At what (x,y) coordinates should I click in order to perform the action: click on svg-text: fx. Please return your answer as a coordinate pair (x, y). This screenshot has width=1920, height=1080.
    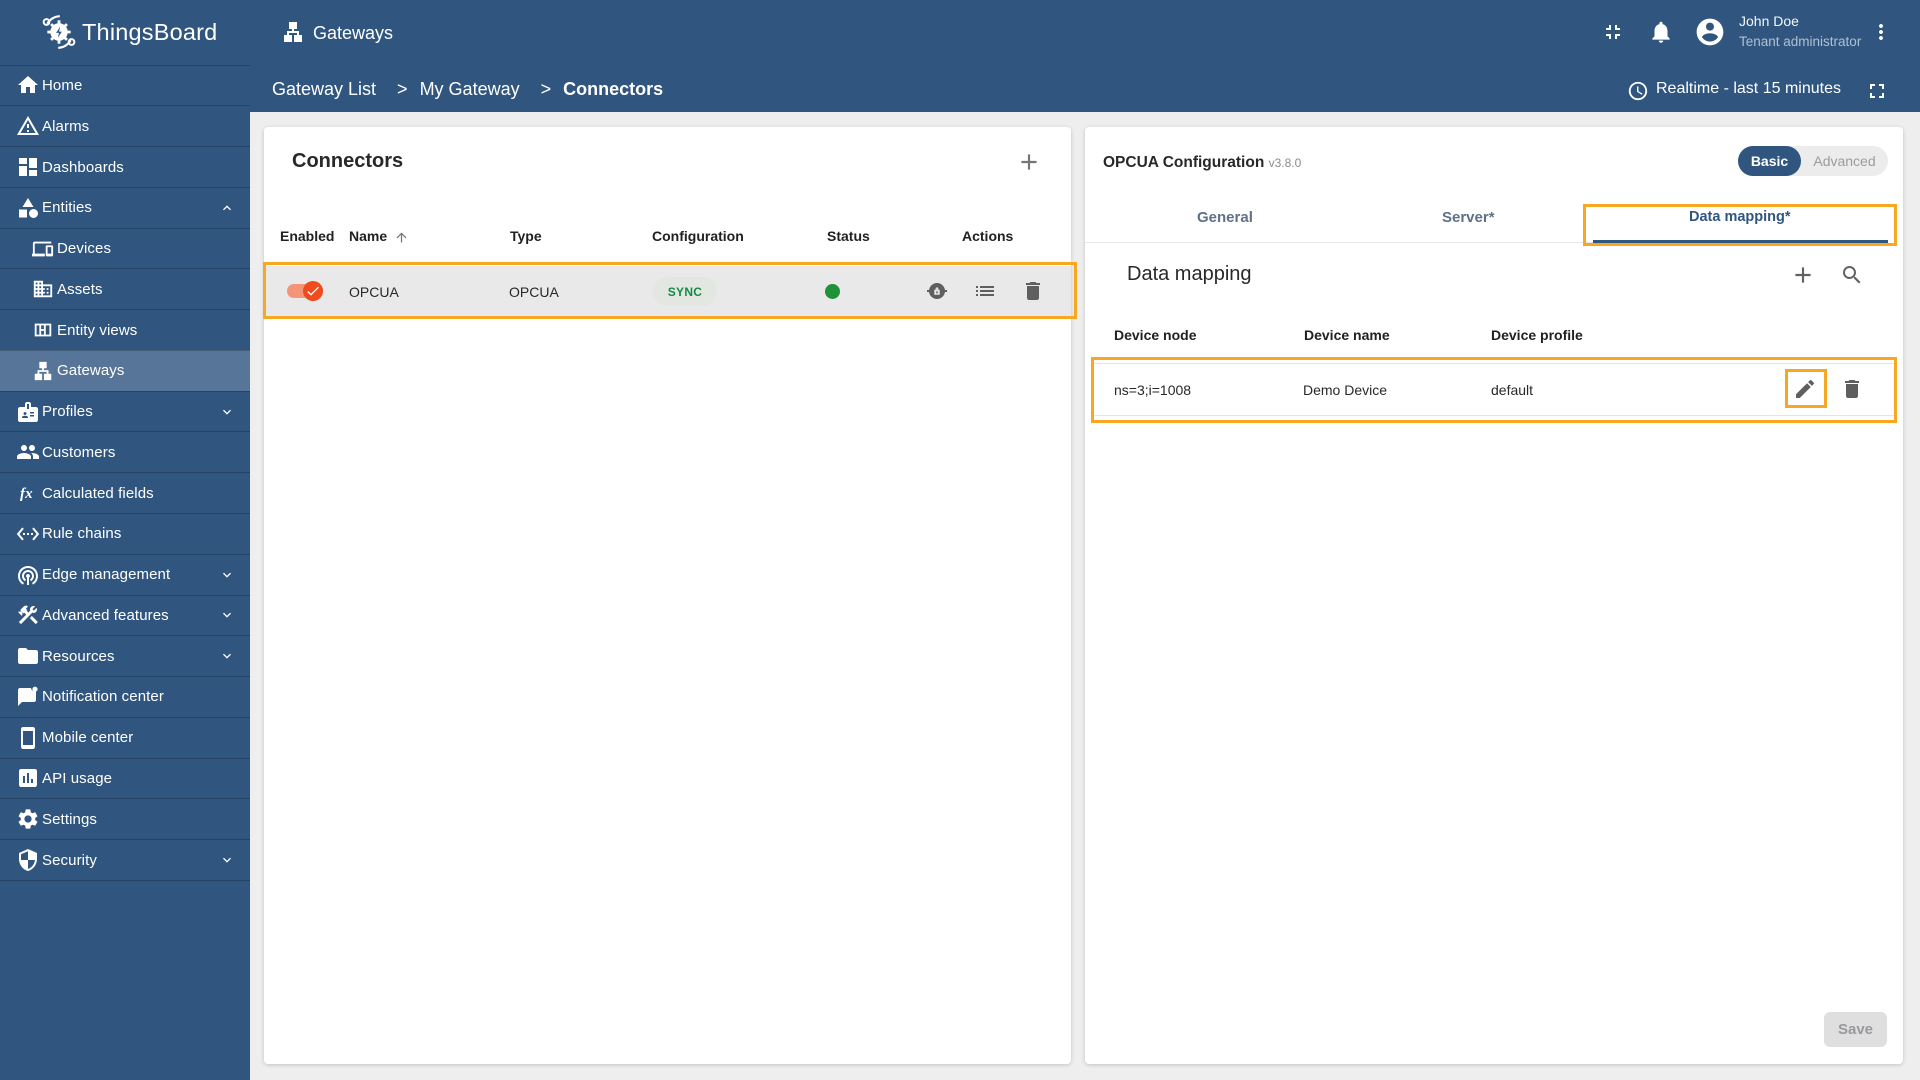
    Looking at the image, I should click on (26, 494).